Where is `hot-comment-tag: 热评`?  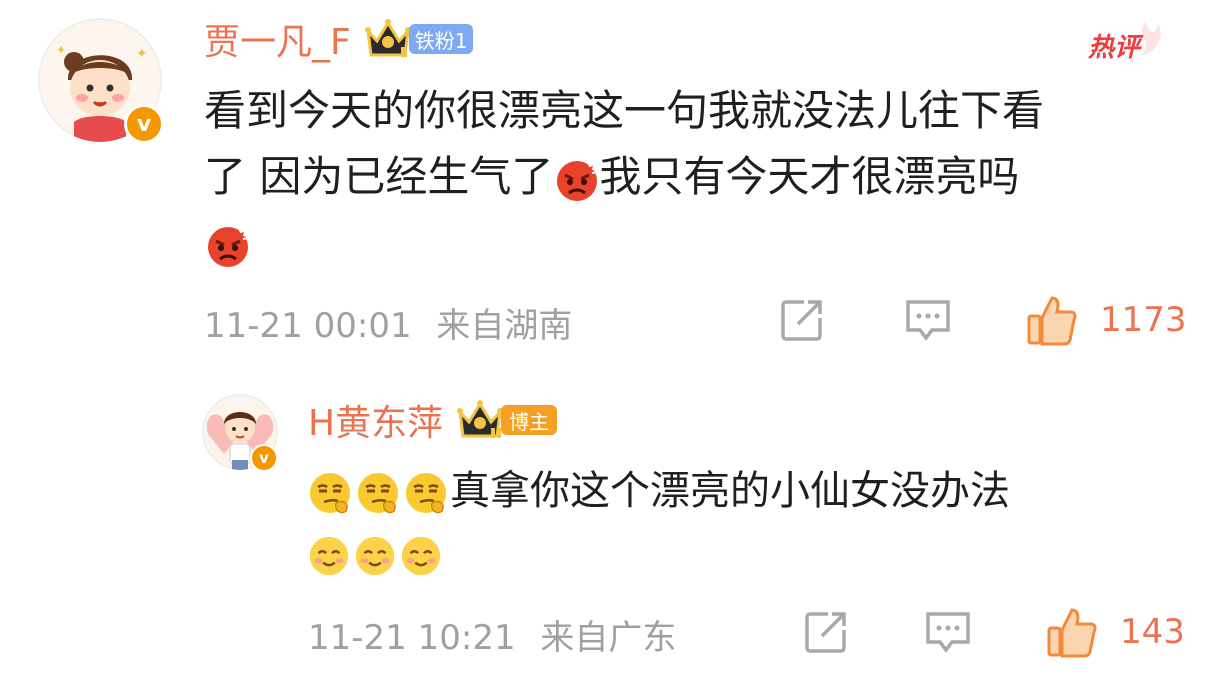
hot-comment-tag: 热评 is located at coordinates (1129, 48).